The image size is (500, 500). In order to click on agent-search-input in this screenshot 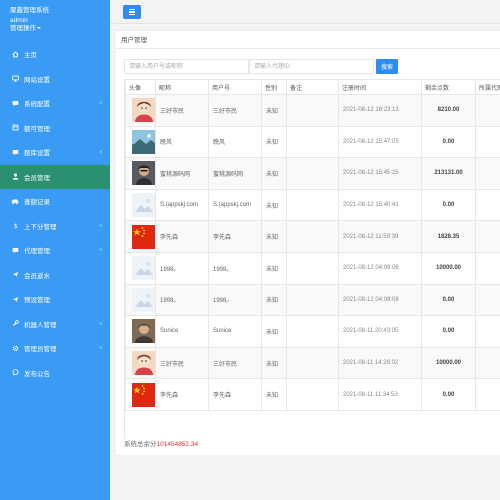, I will do `click(311, 66)`.